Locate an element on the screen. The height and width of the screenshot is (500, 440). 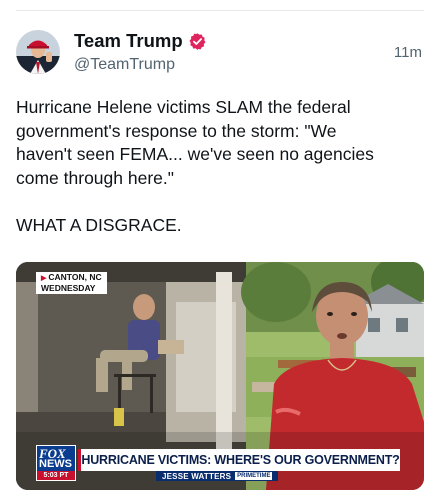
location-line1: CANTON, NC is located at coordinates (75, 277).